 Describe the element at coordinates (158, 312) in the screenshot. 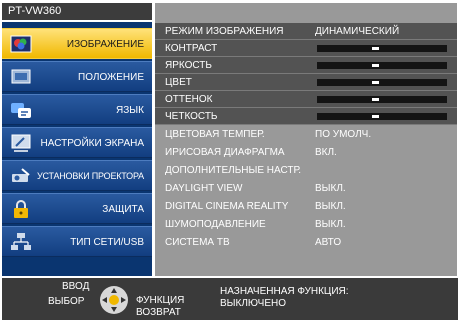

I see `return-hint: ВОЗВРАТ` at that location.